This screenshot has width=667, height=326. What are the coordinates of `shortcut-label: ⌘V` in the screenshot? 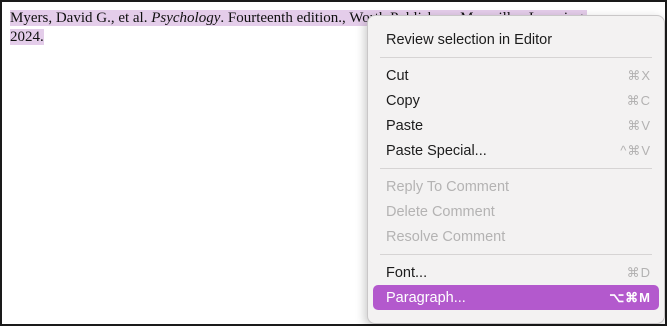 It's located at (639, 125).